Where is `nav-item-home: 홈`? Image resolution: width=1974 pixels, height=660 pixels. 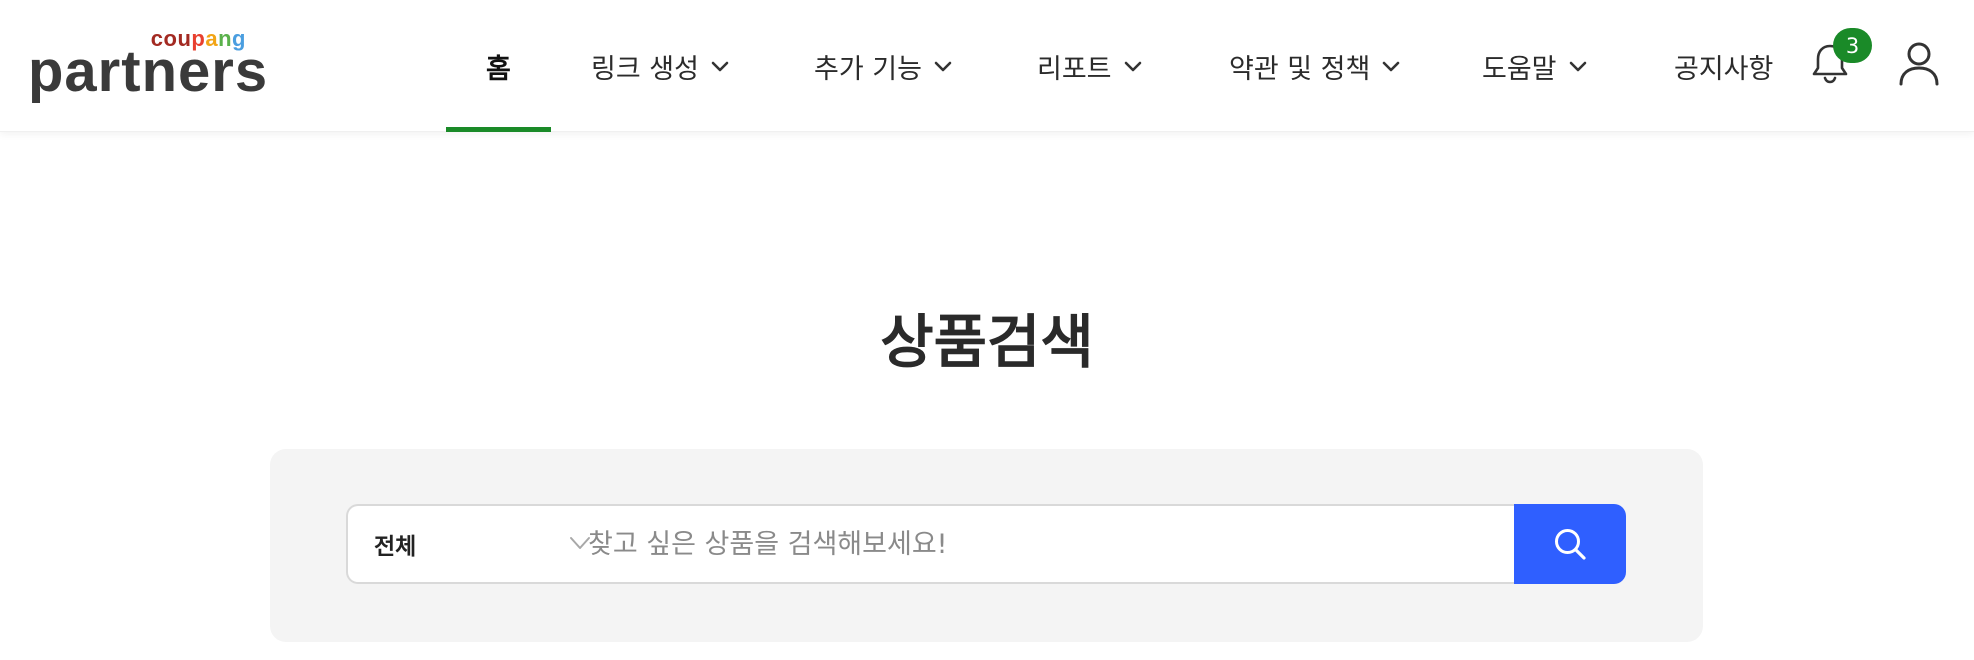
nav-item-home: 홈 is located at coordinates (498, 66).